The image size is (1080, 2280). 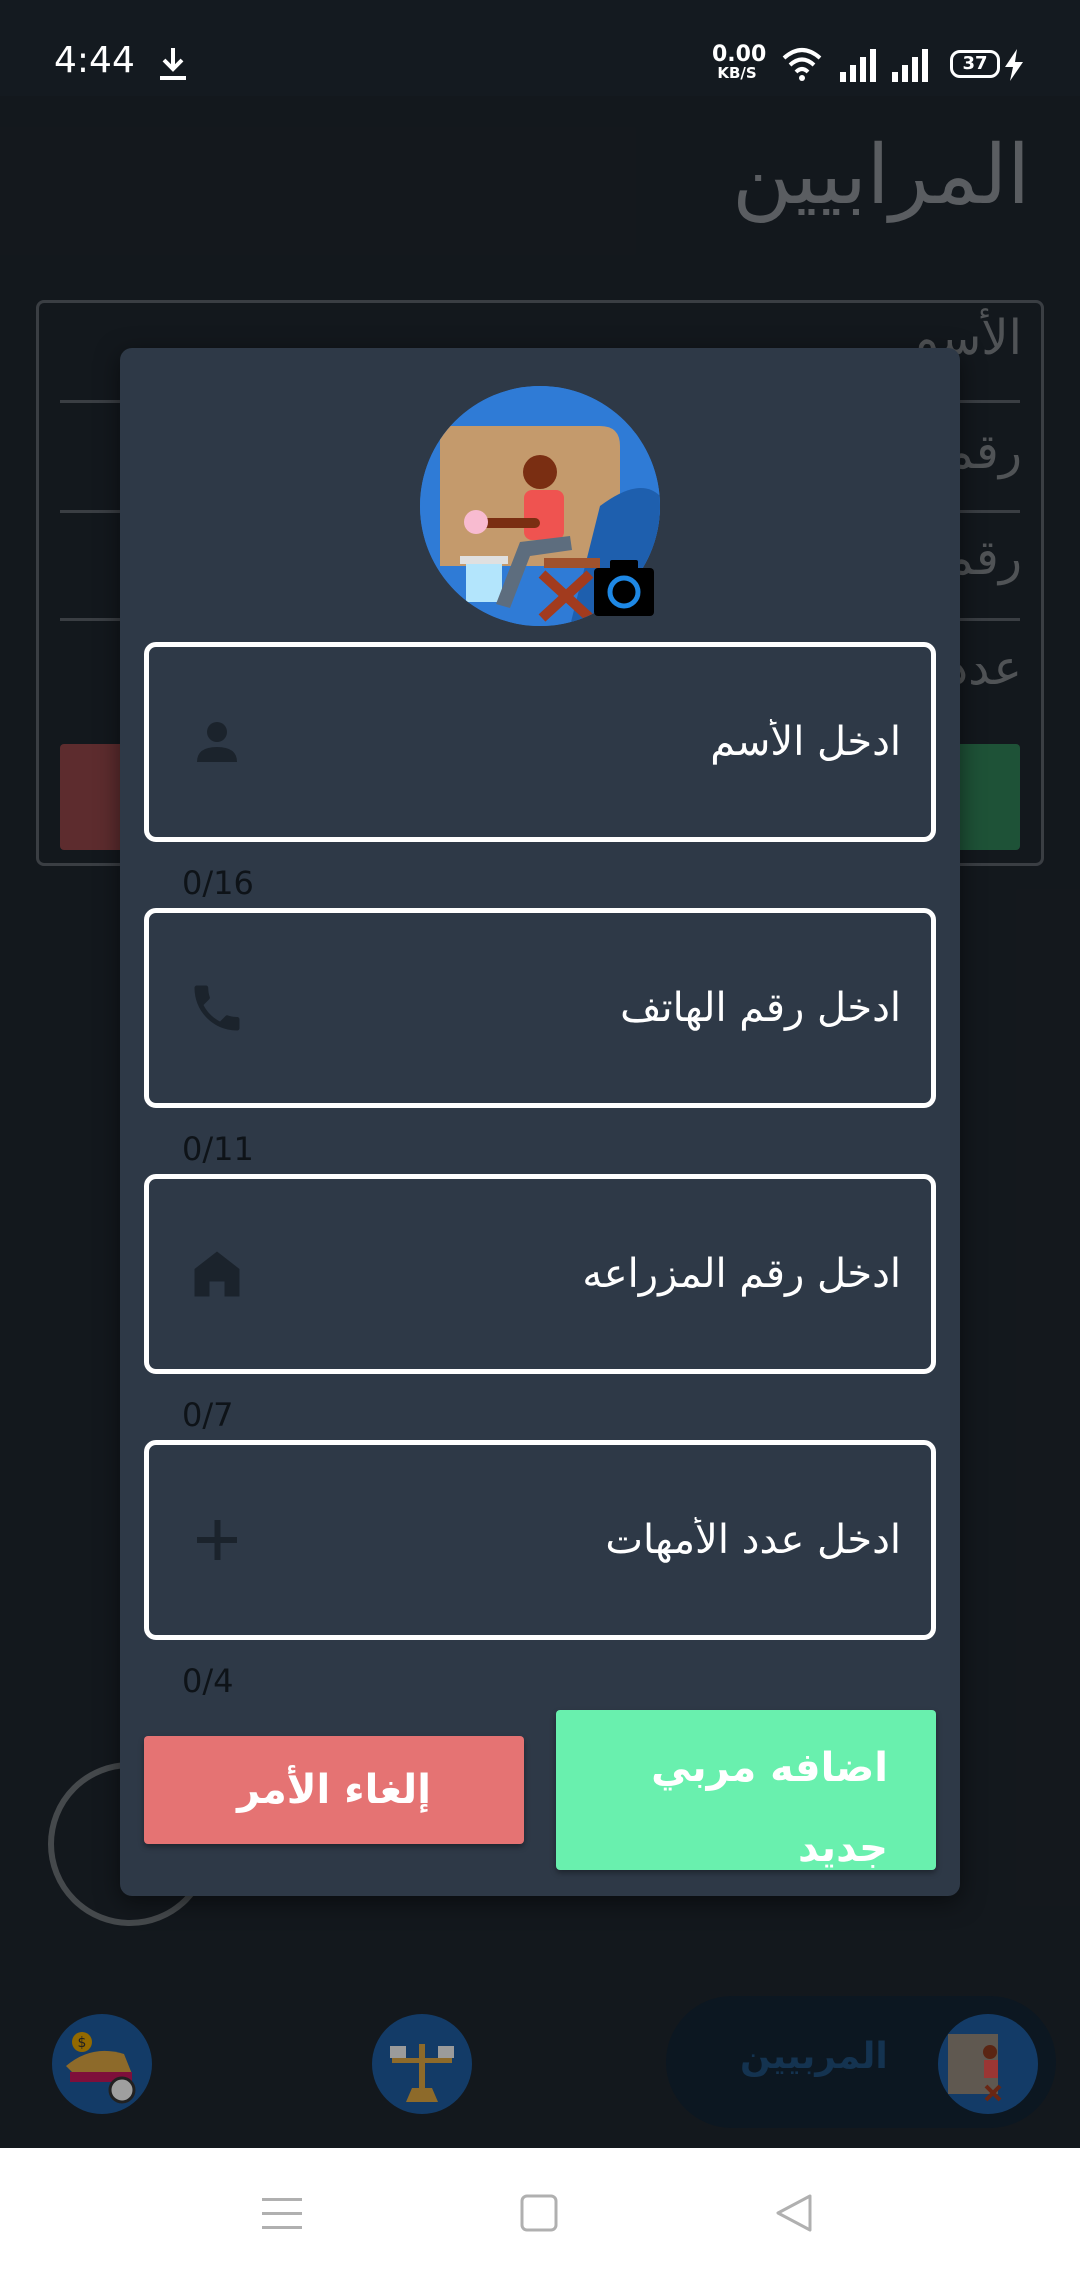 I want to click on menu-icon, so click(x=282, y=2214).